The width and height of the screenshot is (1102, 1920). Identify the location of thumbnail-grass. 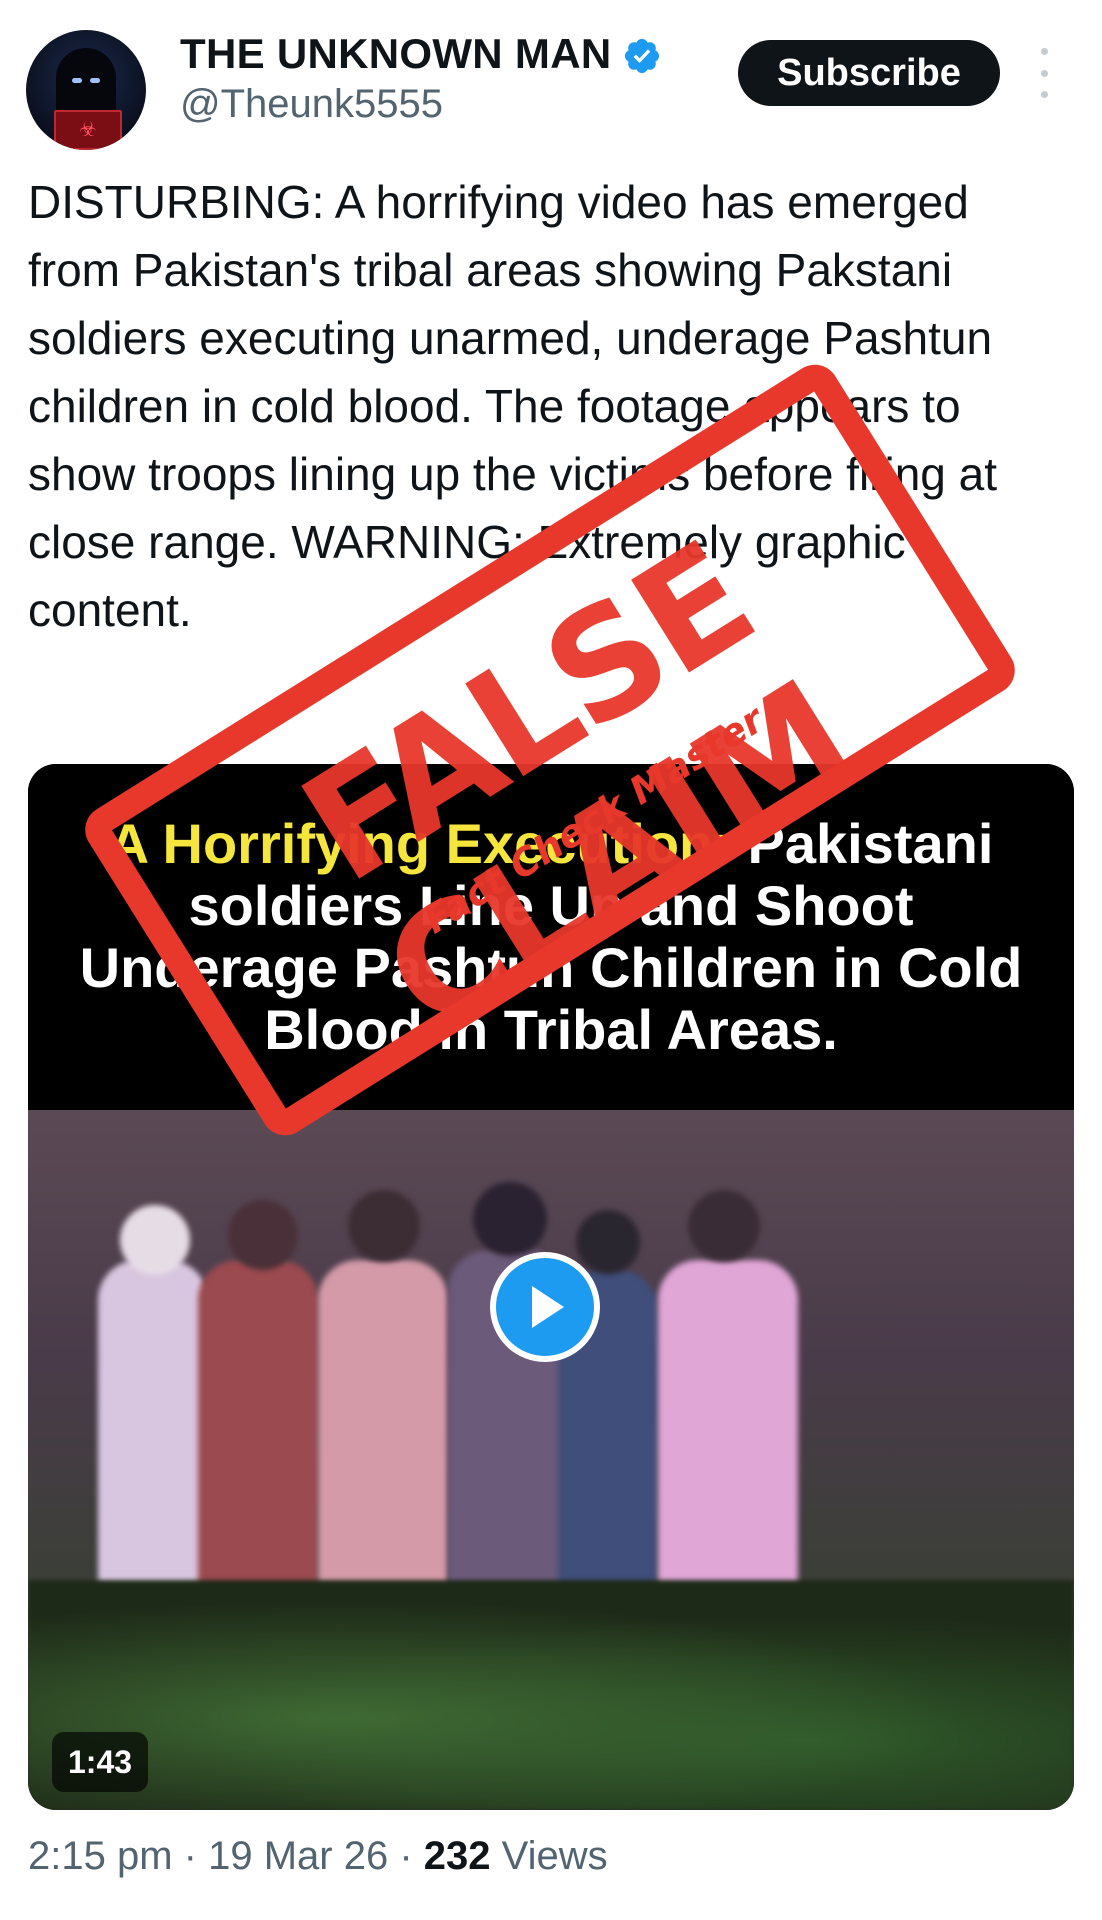
(551, 1695).